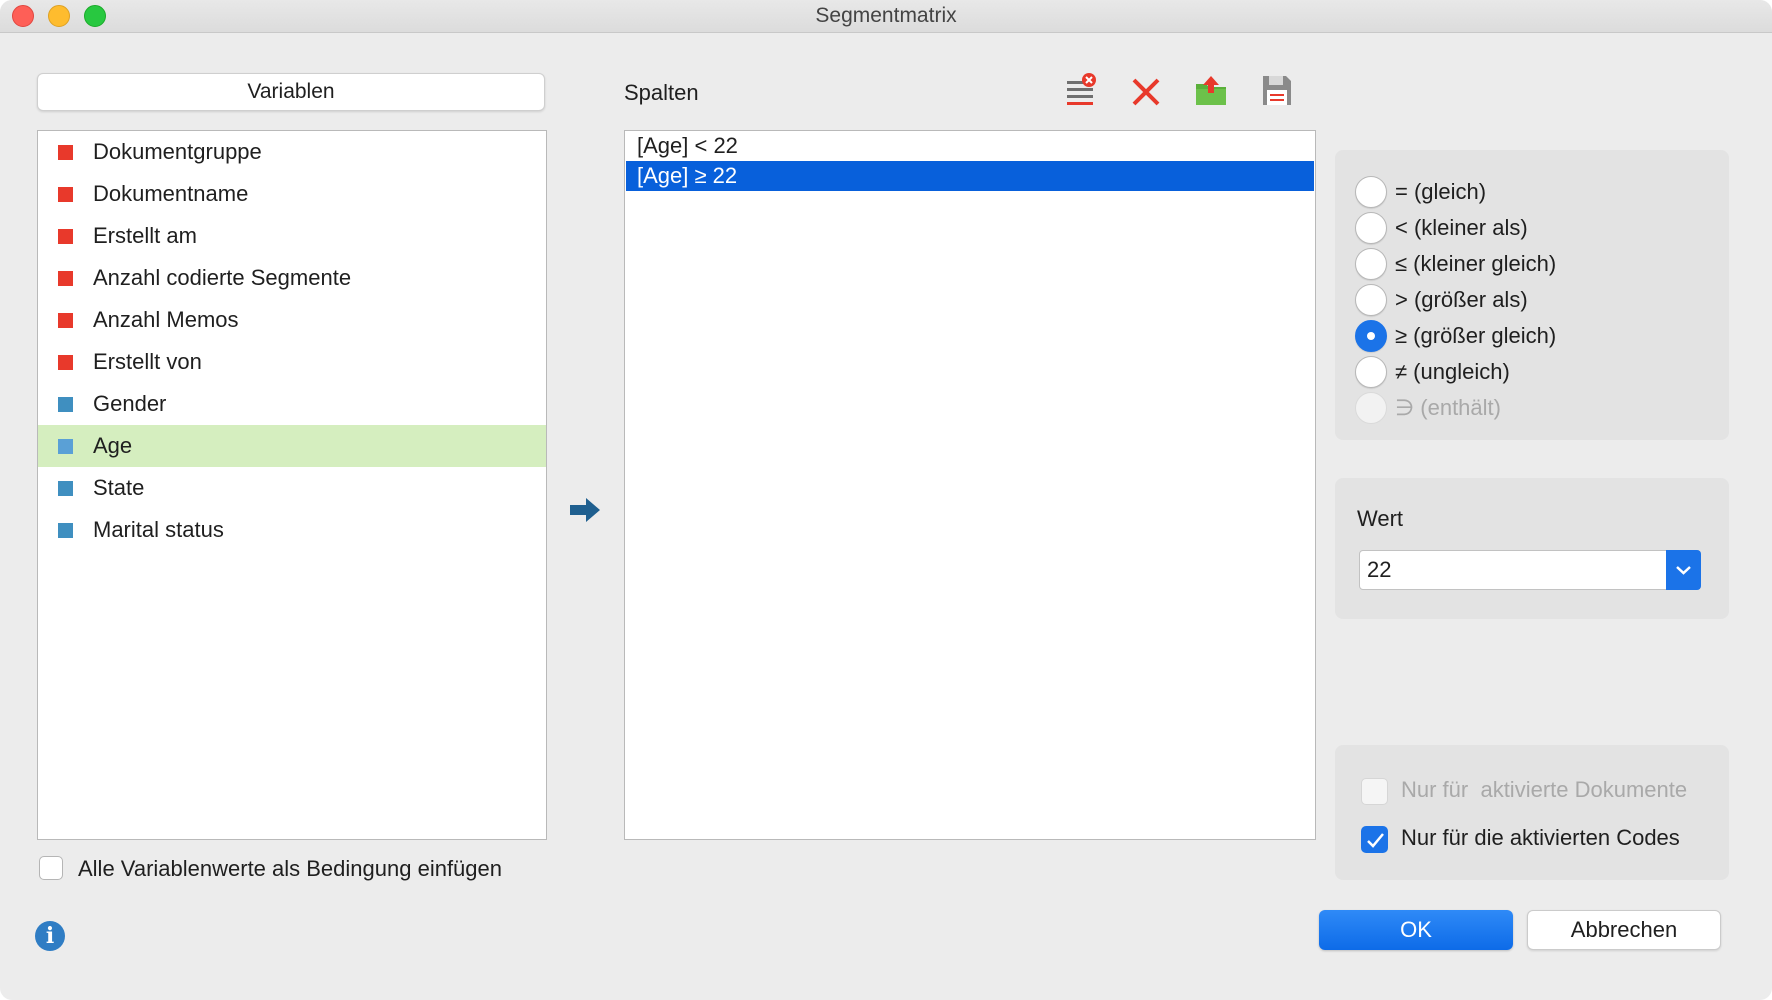 The height and width of the screenshot is (1000, 1772). I want to click on operator-greater-radio, so click(1371, 300).